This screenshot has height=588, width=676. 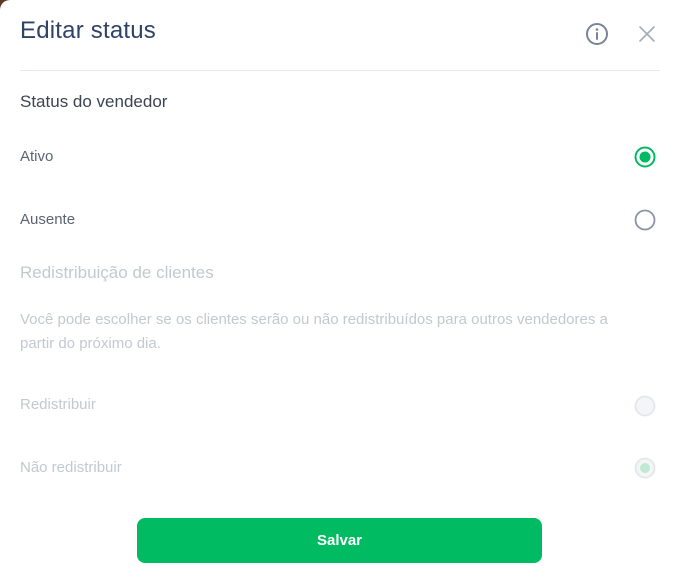 I want to click on option-ativo-label: Ativo, so click(x=37, y=156).